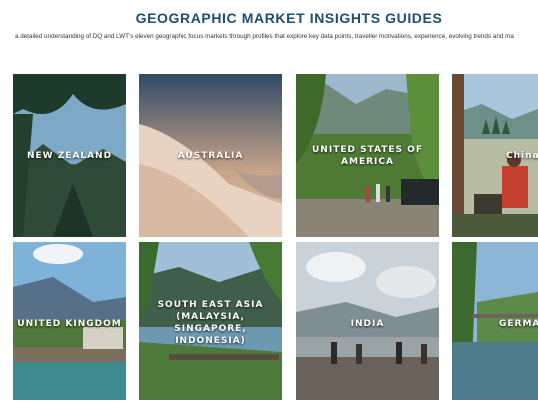  I want to click on market-tile-usa: UNITED STATES OF AMERICA, so click(367, 155).